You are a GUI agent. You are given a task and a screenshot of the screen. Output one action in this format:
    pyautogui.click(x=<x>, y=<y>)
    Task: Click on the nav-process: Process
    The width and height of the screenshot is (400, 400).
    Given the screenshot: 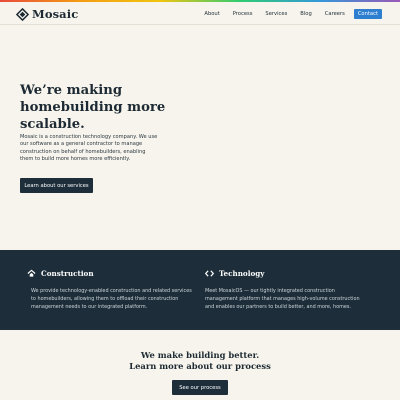 What is the action you would take?
    pyautogui.click(x=243, y=14)
    